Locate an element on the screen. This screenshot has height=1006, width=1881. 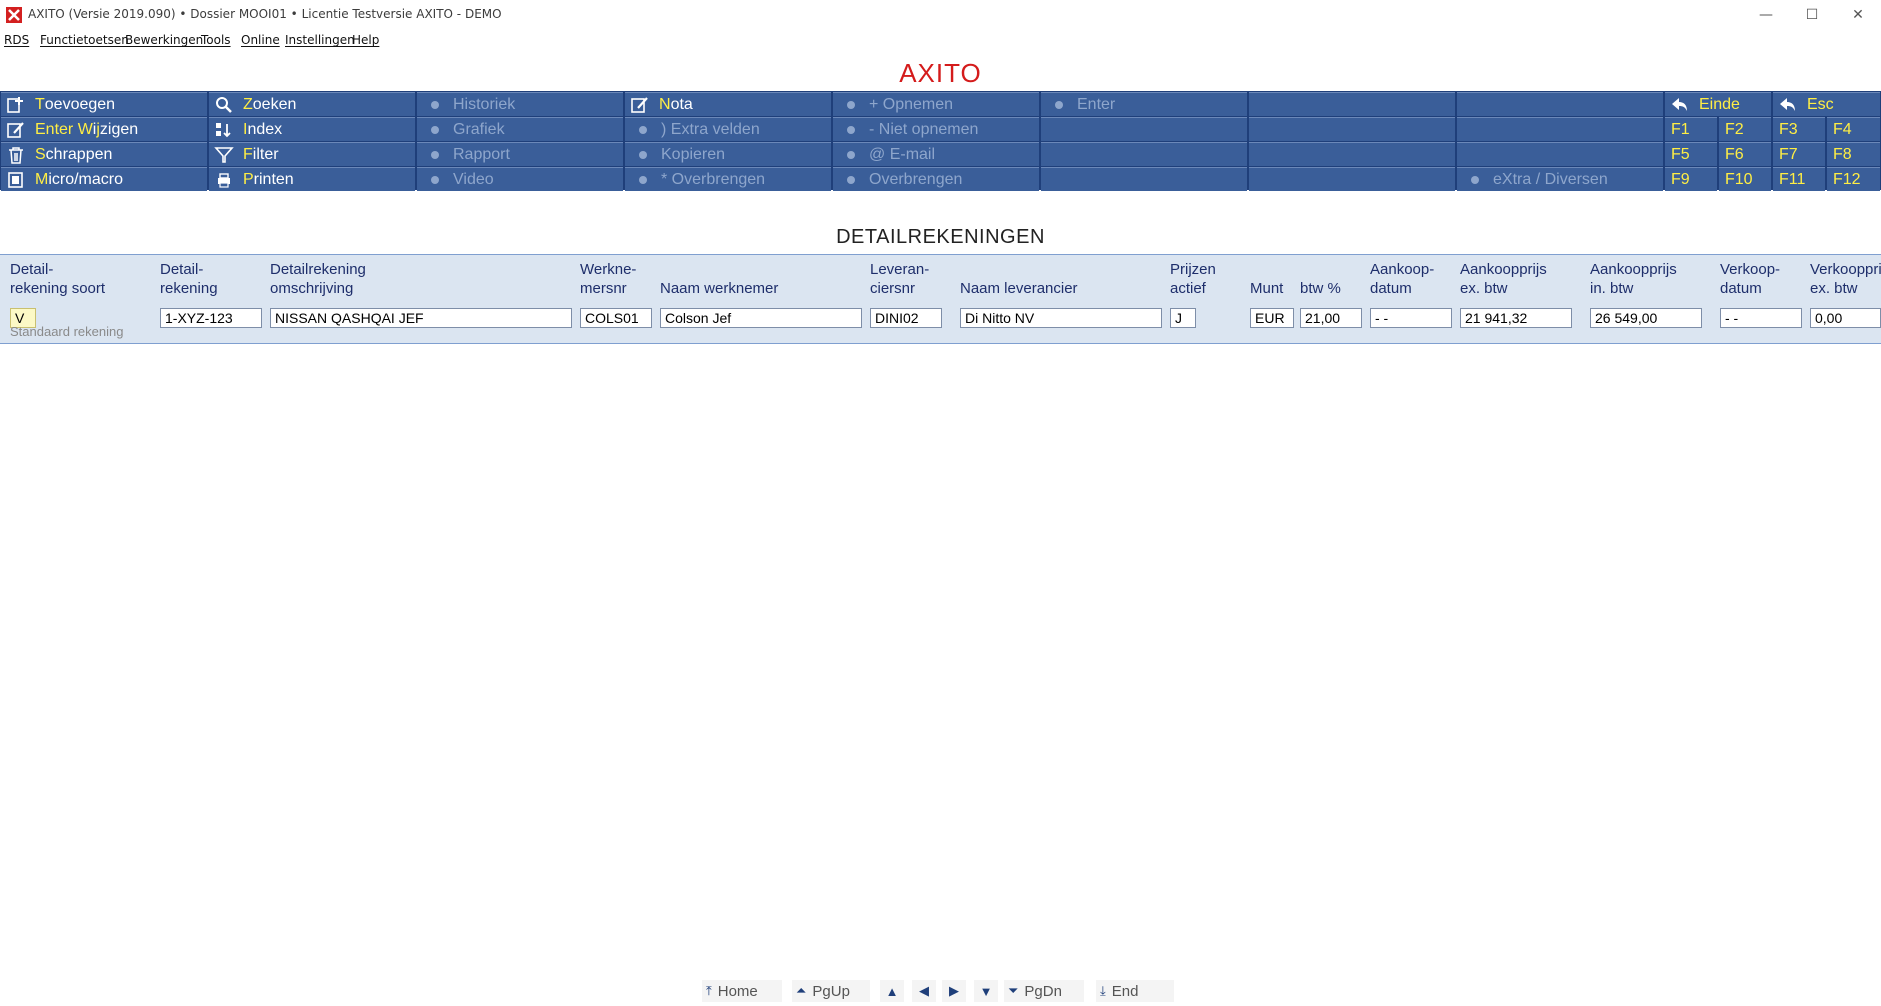
verkoop-datum-field: - - is located at coordinates (1761, 318).